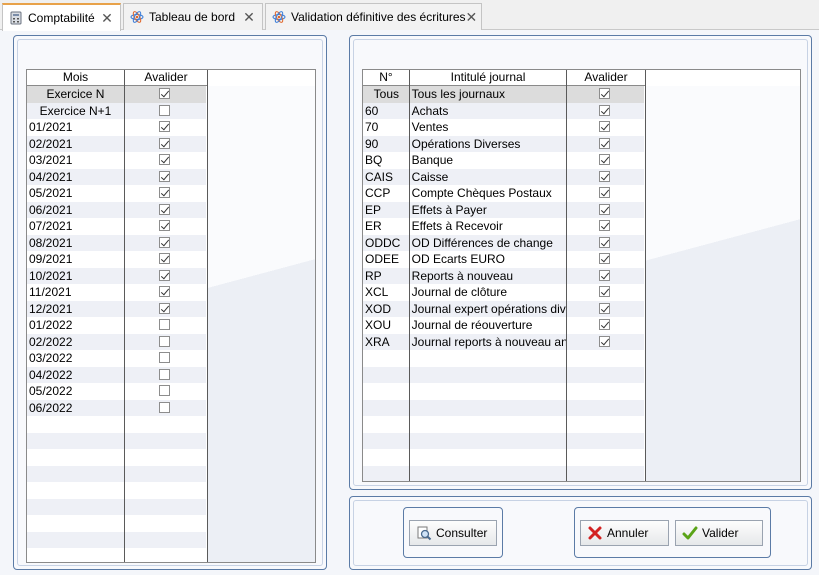  Describe the element at coordinates (116, 193) in the screenshot. I see `table-row: 05/2021` at that location.